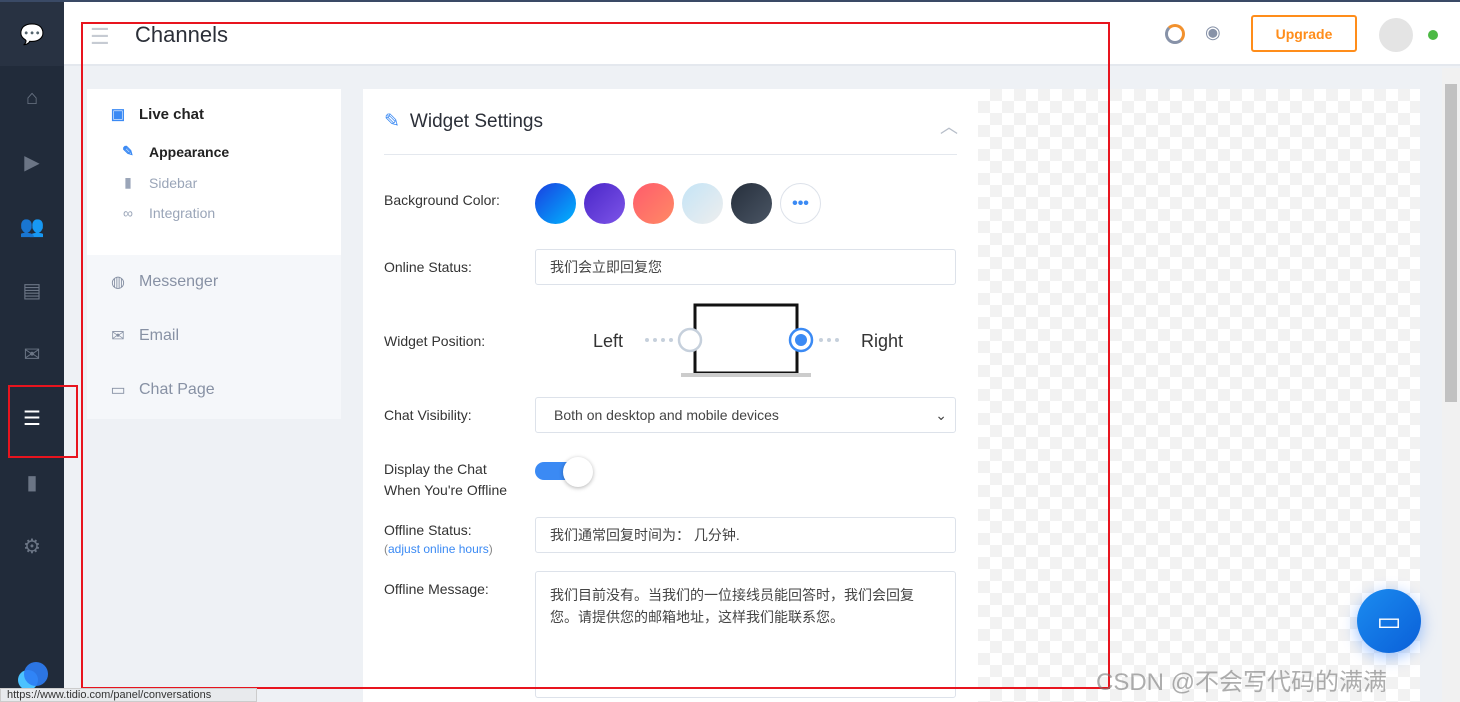 The width and height of the screenshot is (1460, 702). Describe the element at coordinates (428, 415) in the screenshot. I see `chat-visibility-label: Chat Visibility:` at that location.